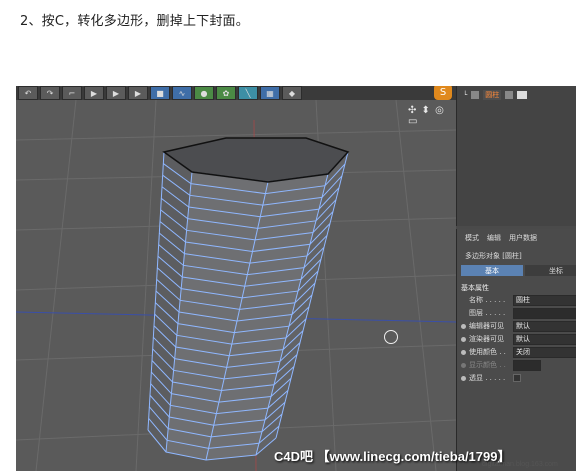 The image size is (576, 471). What do you see at coordinates (492, 95) in the screenshot?
I see `object-name: 圆柱` at bounding box center [492, 95].